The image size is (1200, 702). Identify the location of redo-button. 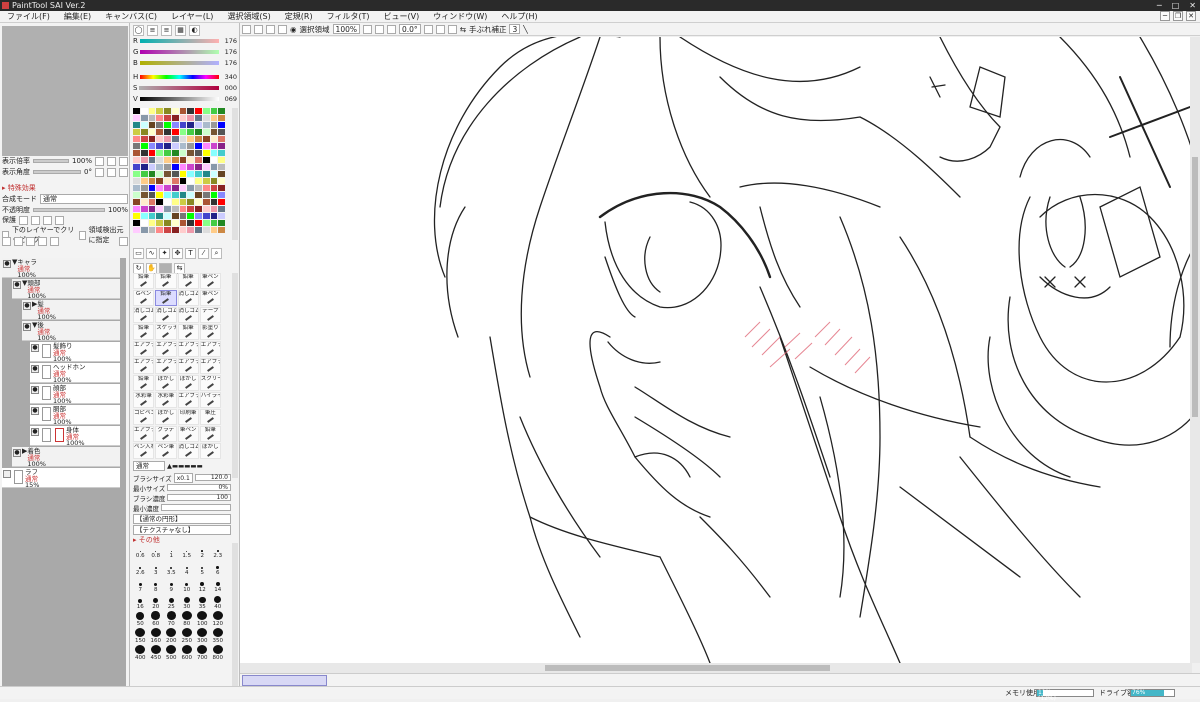
(258, 29).